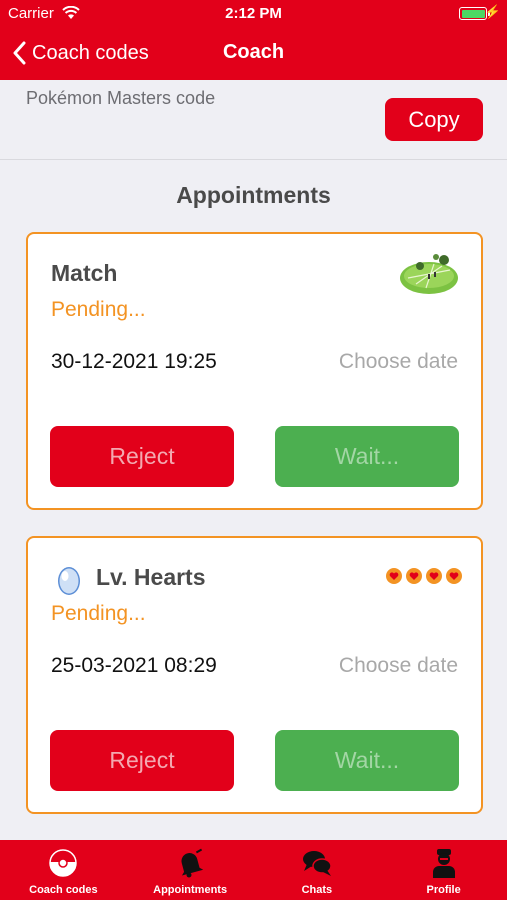 Image resolution: width=507 pixels, height=900 pixels. What do you see at coordinates (134, 361) in the screenshot?
I see `appointment-datetime: 30-12-2021 19:25` at bounding box center [134, 361].